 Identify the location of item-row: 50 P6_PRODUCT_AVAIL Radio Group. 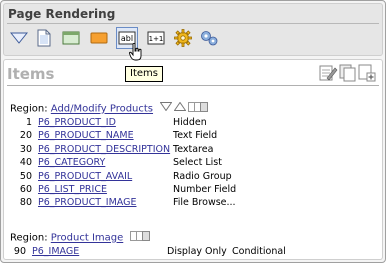
(196, 176).